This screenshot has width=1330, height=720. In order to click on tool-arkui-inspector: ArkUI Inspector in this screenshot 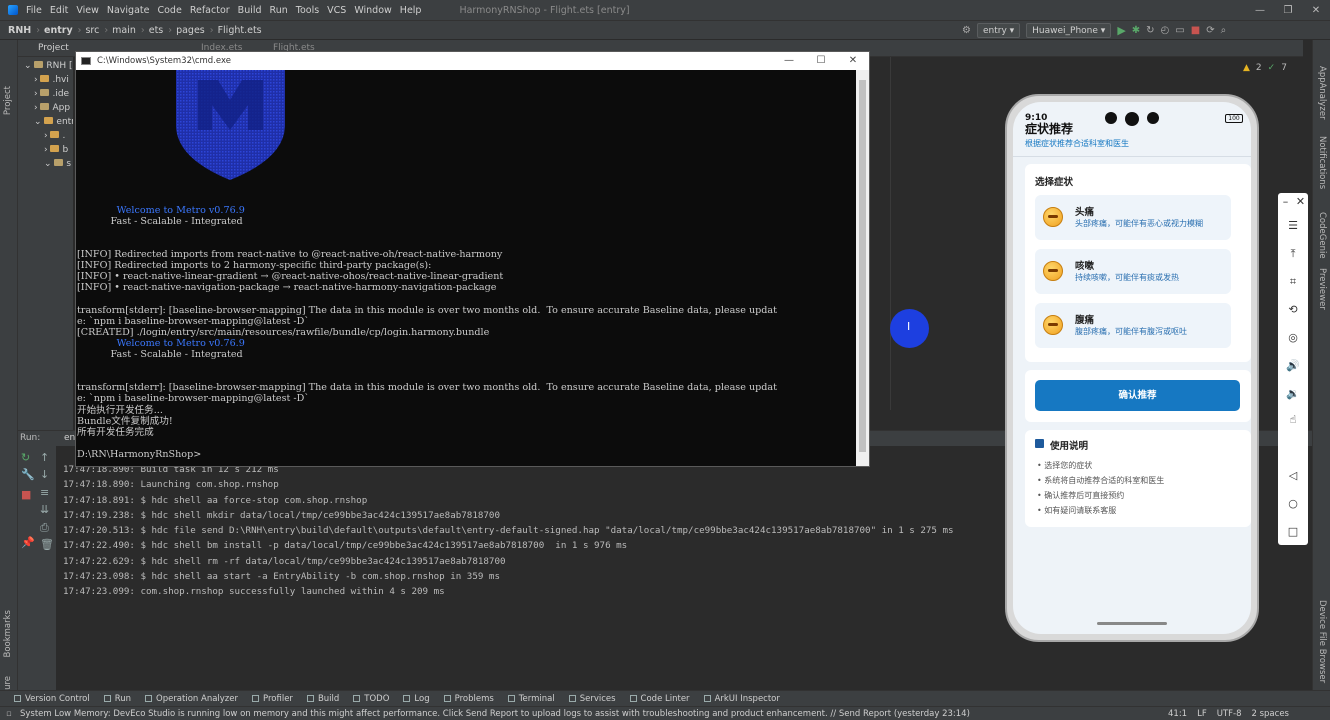, I will do `click(741, 699)`.